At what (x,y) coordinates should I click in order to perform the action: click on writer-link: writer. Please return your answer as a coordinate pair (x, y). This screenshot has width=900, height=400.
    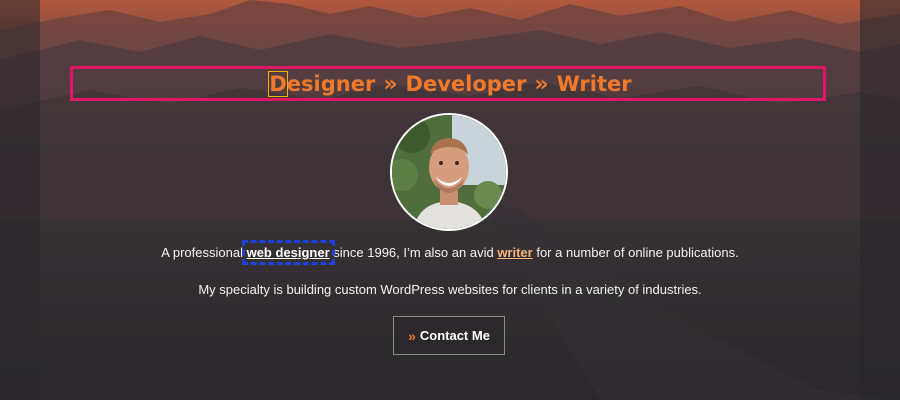
    Looking at the image, I should click on (514, 252).